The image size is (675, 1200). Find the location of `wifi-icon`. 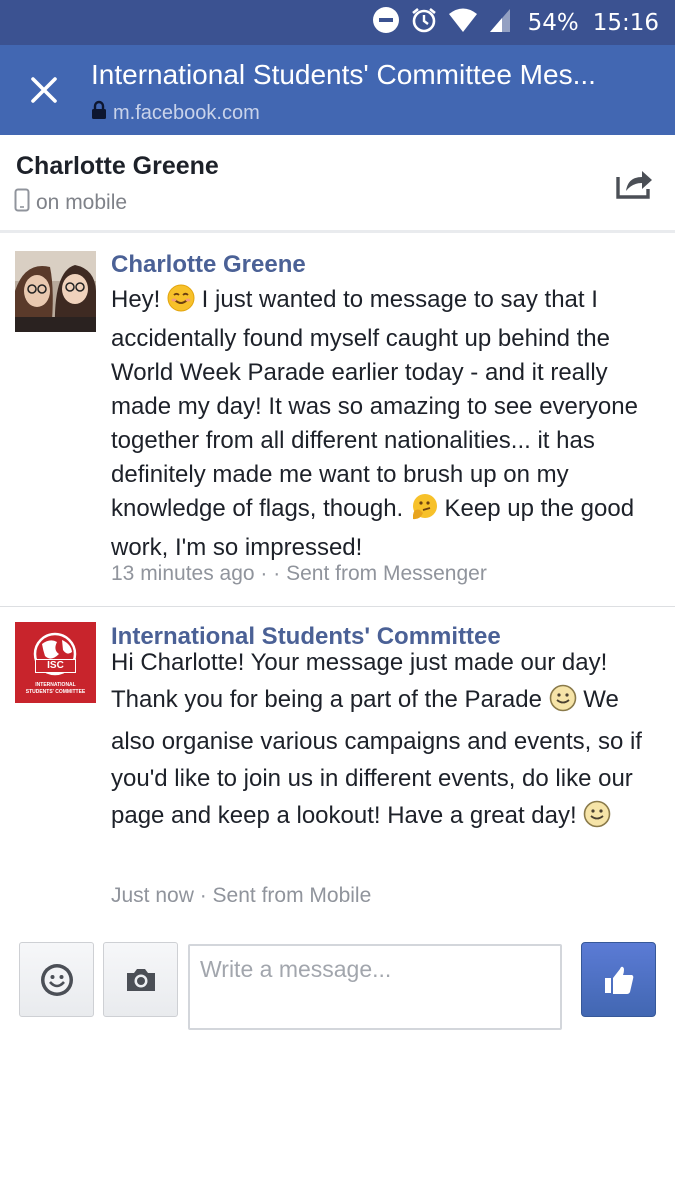

wifi-icon is located at coordinates (463, 22).